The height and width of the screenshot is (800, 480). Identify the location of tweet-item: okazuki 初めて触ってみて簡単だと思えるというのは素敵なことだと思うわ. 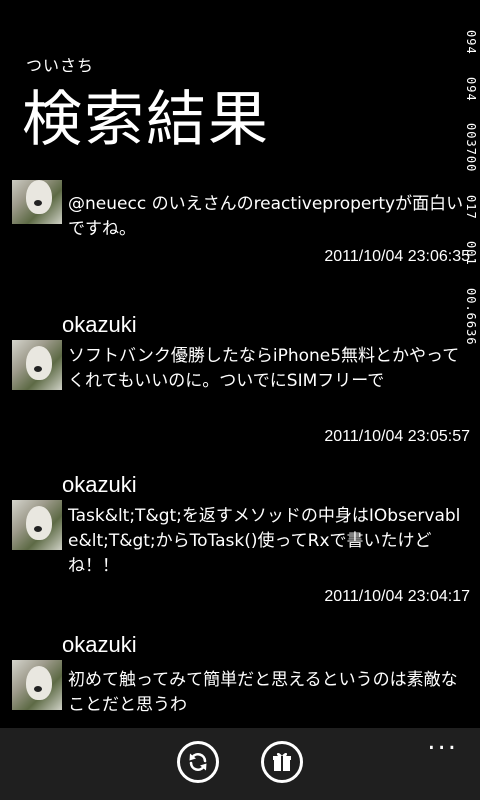
(235, 678).